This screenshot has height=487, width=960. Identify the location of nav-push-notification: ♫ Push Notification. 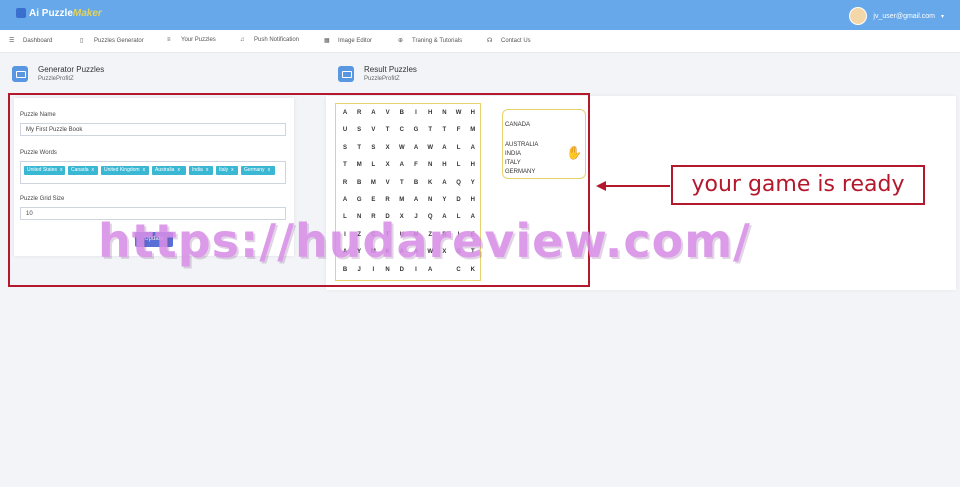
(269, 40).